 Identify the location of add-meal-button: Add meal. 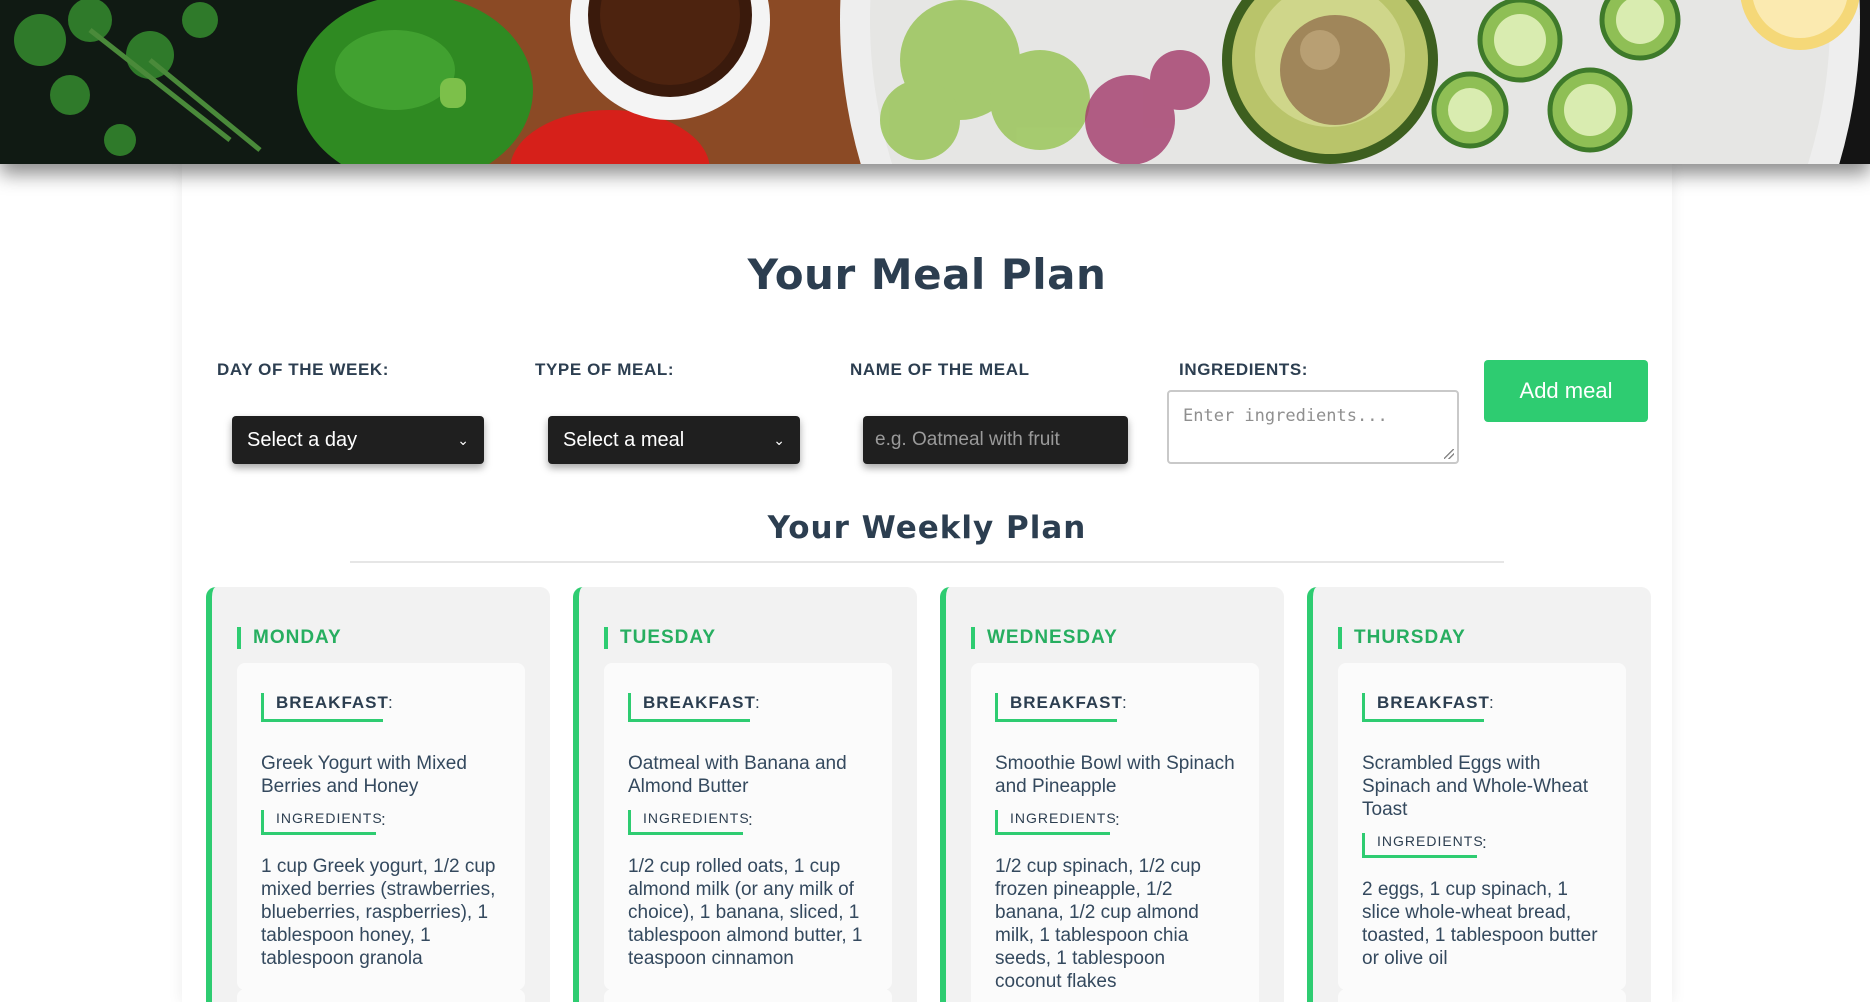
(1566, 391).